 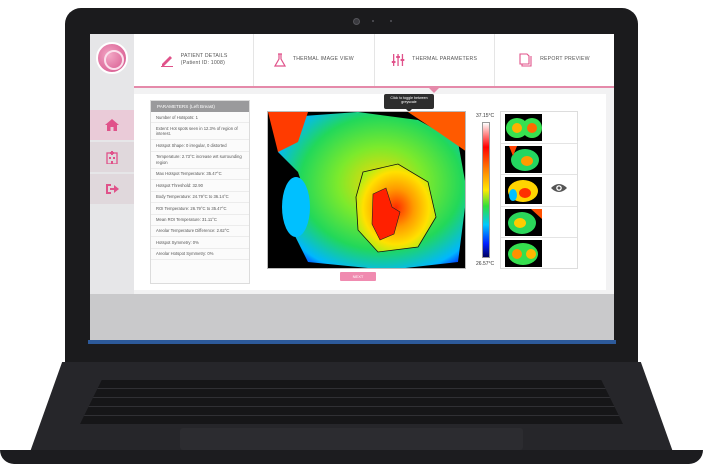 What do you see at coordinates (200, 118) in the screenshot?
I see `parameter-item: Number of Hotspots: 1` at bounding box center [200, 118].